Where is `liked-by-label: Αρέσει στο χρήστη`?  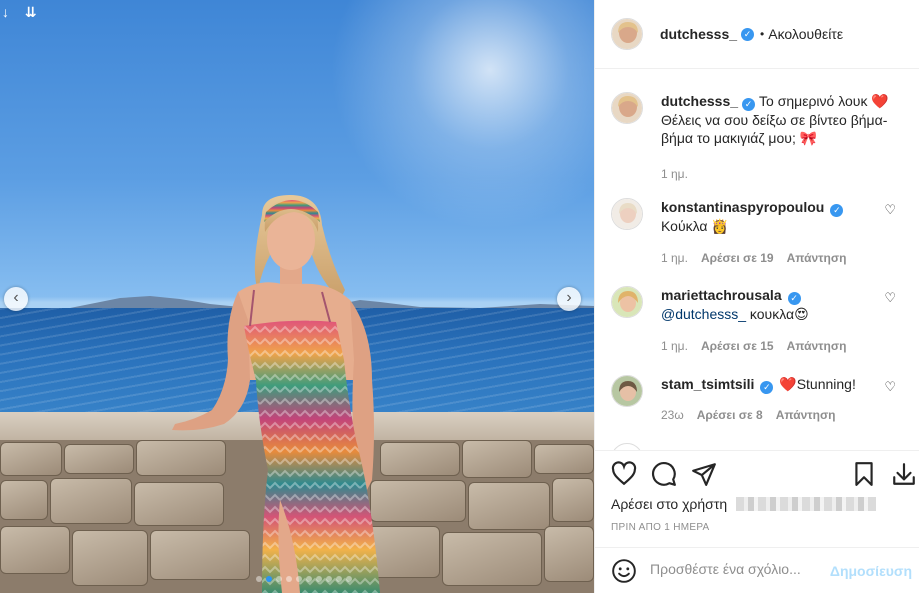
liked-by-label: Αρέσει στο χρήστη is located at coordinates (669, 504).